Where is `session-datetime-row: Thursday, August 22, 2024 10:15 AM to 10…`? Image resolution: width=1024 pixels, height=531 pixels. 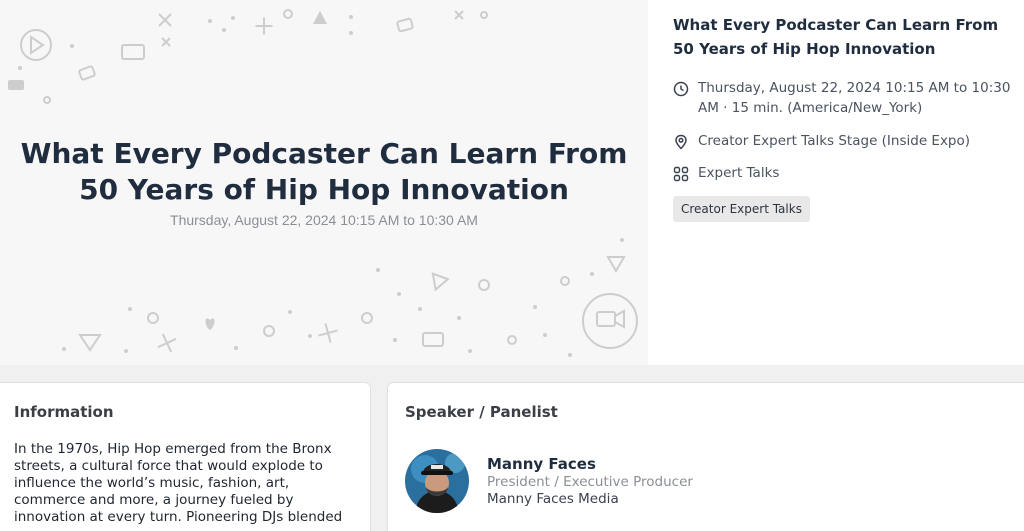 session-datetime-row: Thursday, August 22, 2024 10:15 AM to 10… is located at coordinates (845, 98).